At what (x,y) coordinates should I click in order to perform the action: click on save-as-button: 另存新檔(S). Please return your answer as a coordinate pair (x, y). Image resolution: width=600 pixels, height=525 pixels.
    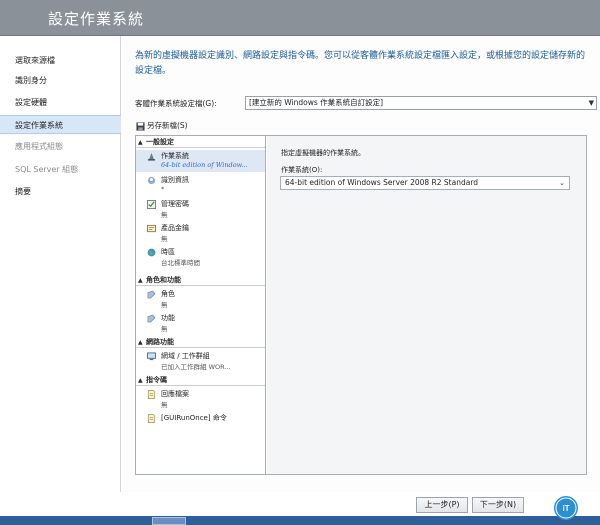
    Looking at the image, I should click on (161, 126).